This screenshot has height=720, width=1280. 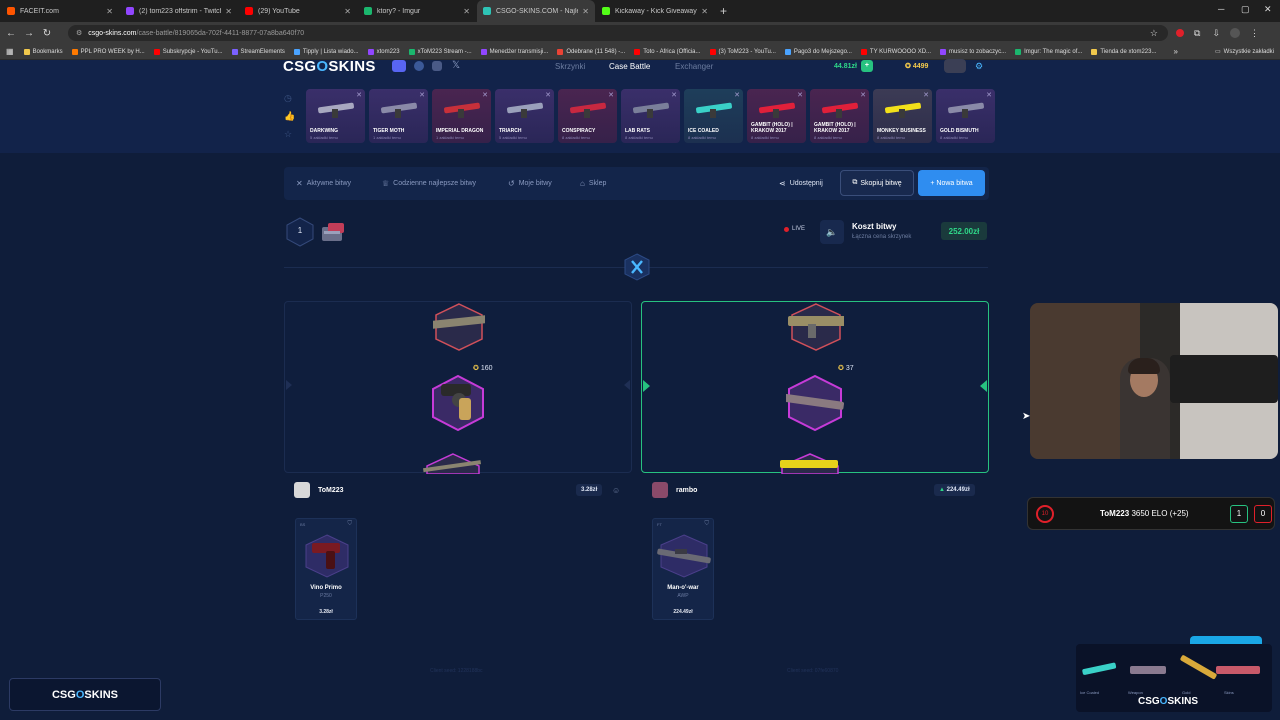 What do you see at coordinates (1234, 33) in the screenshot?
I see `profile-avatar` at bounding box center [1234, 33].